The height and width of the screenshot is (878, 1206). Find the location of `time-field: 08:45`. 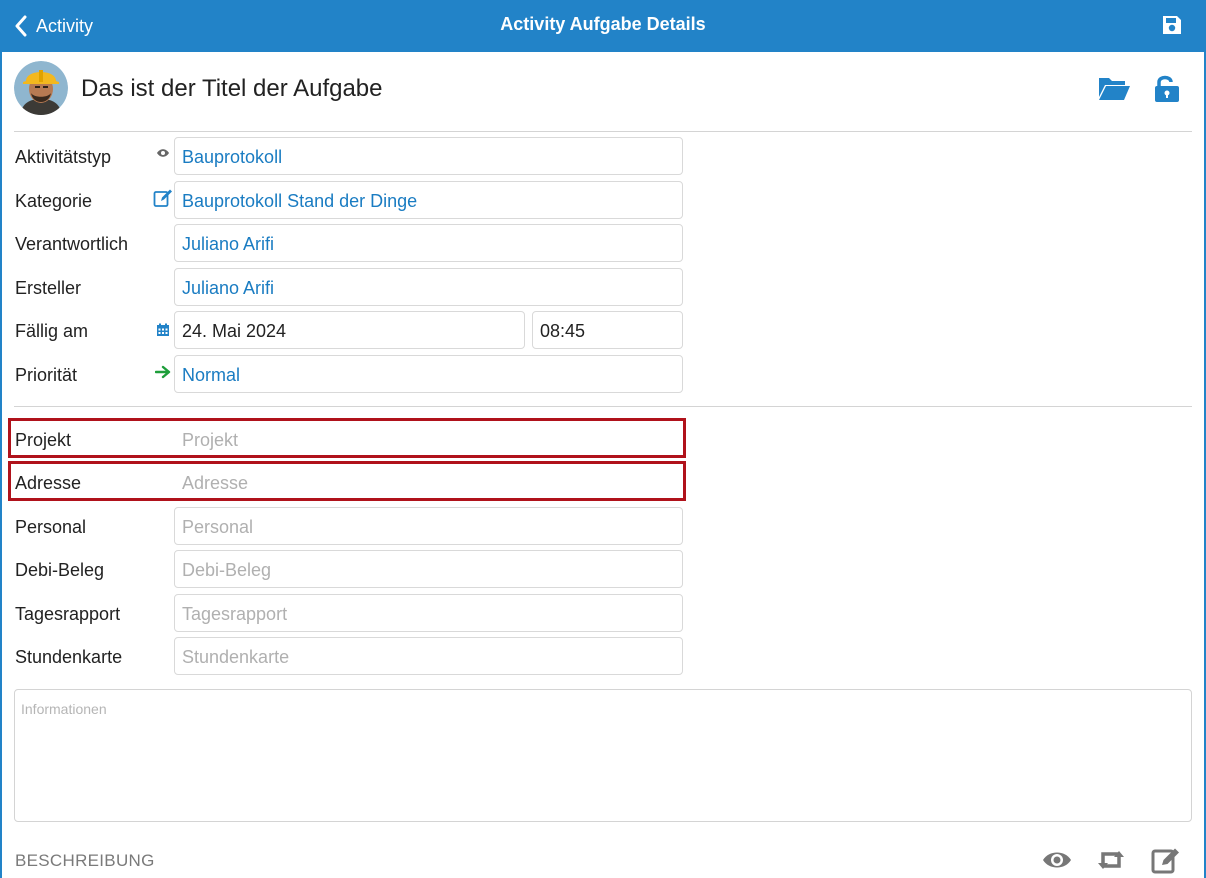

time-field: 08:45 is located at coordinates (607, 330).